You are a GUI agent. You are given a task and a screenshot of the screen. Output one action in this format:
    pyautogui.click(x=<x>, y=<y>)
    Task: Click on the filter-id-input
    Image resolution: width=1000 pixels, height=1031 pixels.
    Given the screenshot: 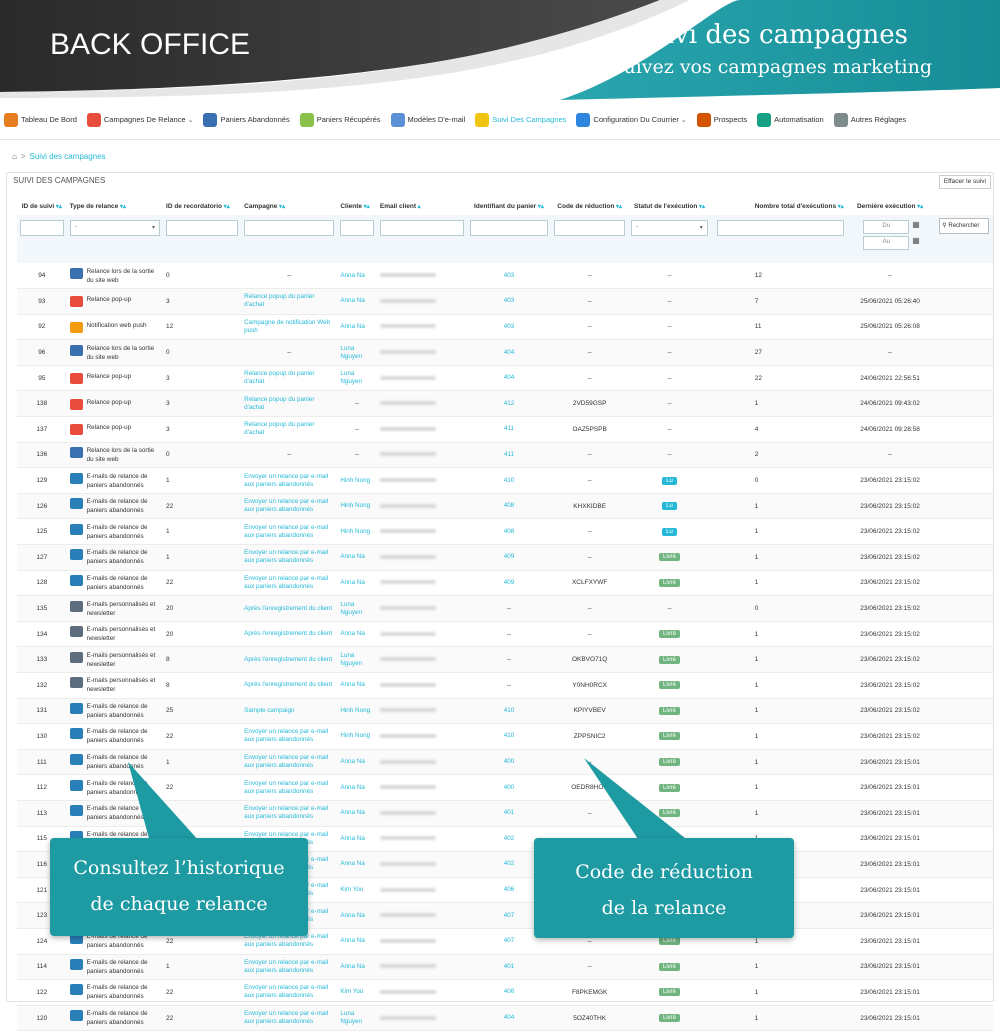 What is the action you would take?
    pyautogui.click(x=42, y=228)
    